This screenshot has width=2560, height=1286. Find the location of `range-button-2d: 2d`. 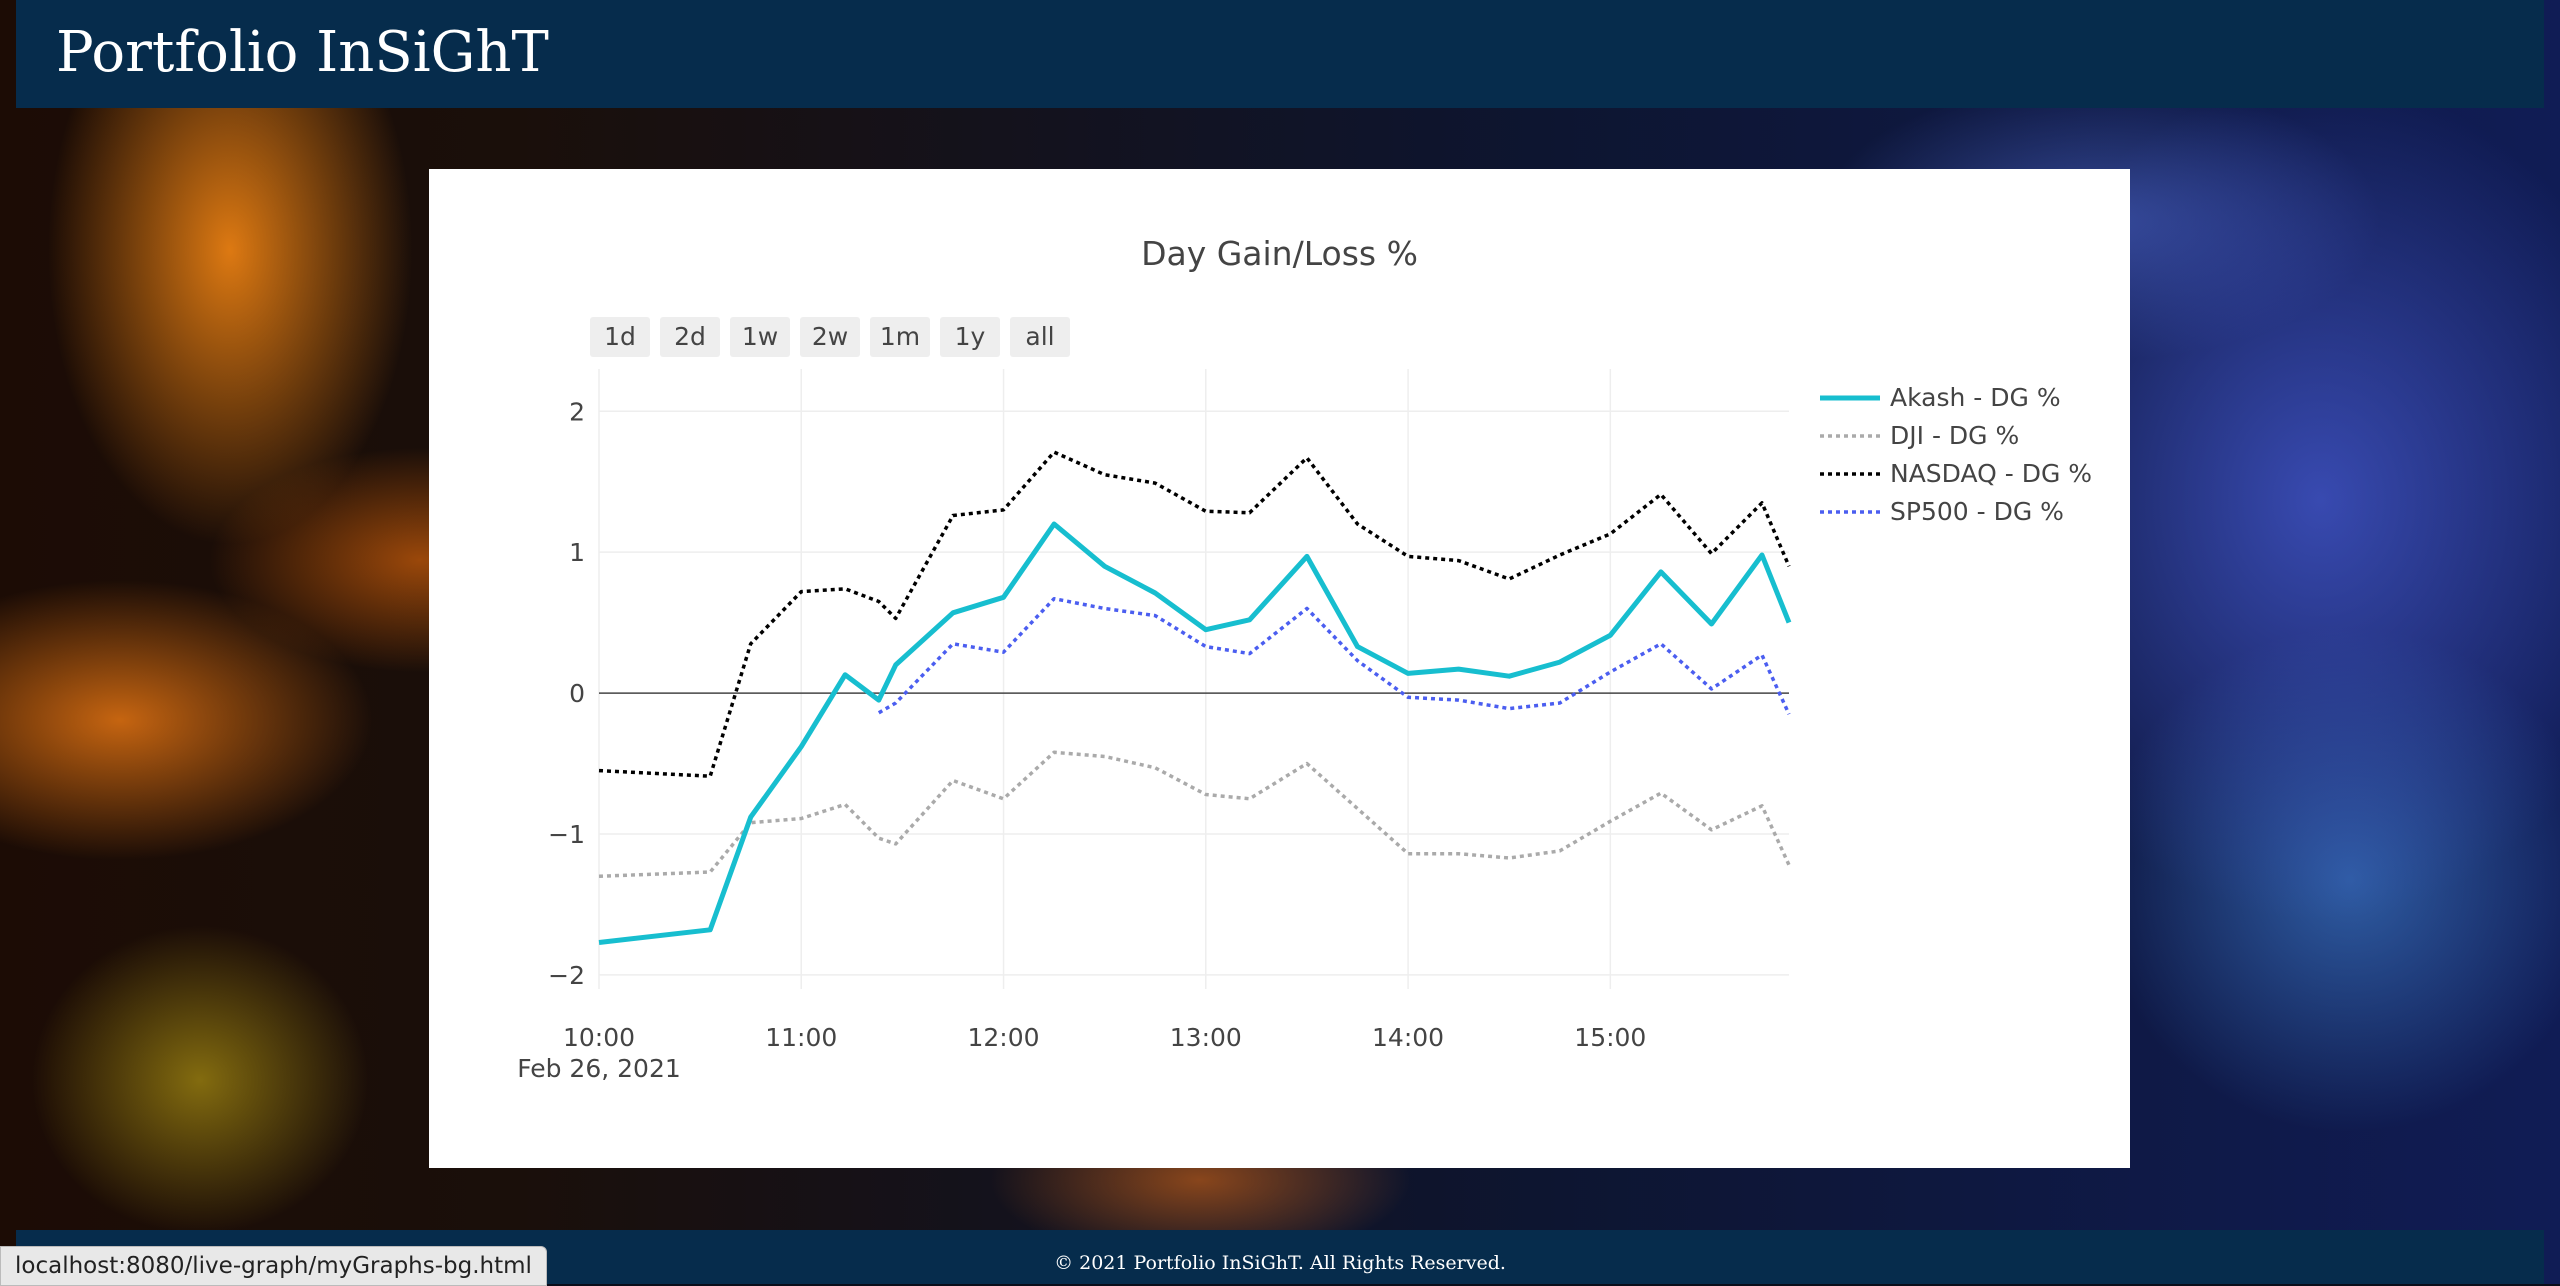

range-button-2d: 2d is located at coordinates (690, 337).